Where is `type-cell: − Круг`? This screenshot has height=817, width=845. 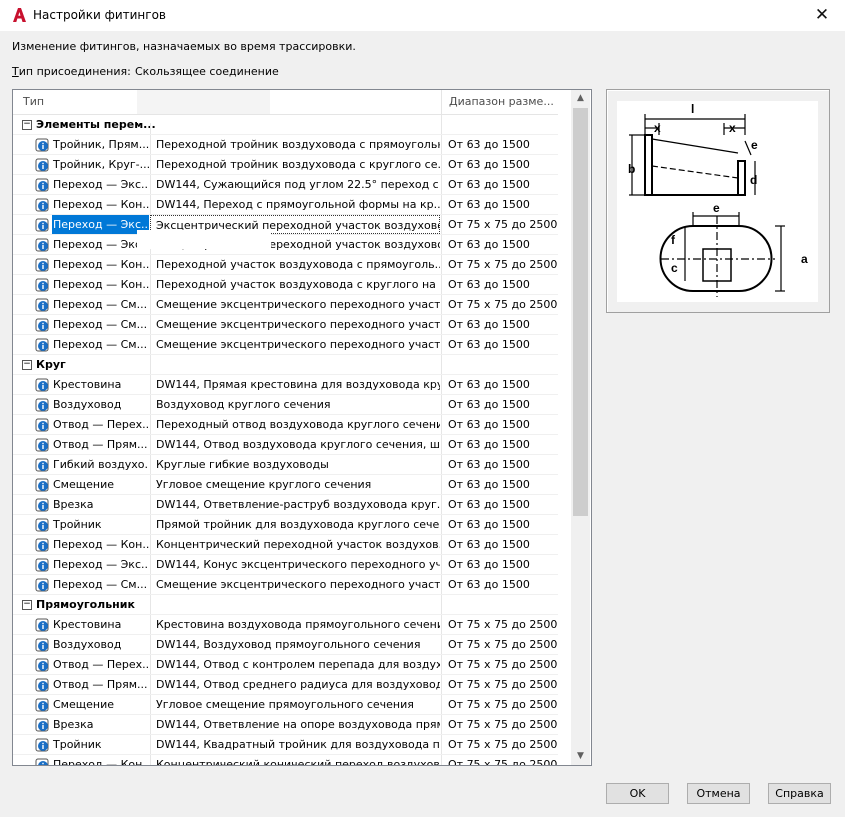 type-cell: − Круг is located at coordinates (81, 364).